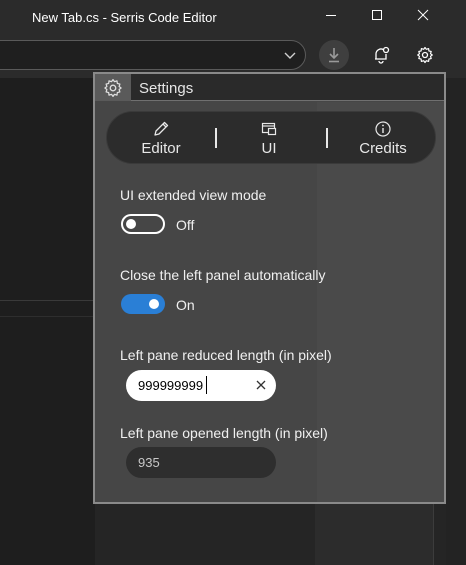 Image resolution: width=466 pixels, height=565 pixels. Describe the element at coordinates (153, 55) in the screenshot. I see `tab-selector-input` at that location.